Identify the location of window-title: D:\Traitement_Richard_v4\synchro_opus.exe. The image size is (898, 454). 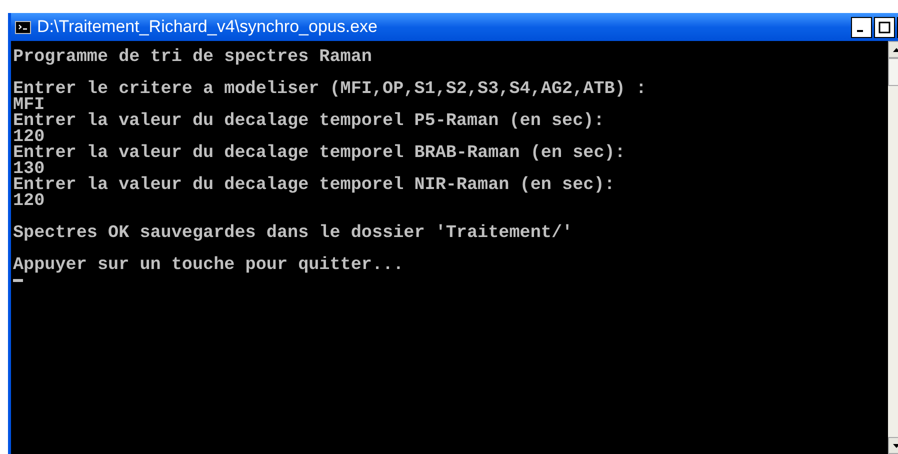
(207, 27).